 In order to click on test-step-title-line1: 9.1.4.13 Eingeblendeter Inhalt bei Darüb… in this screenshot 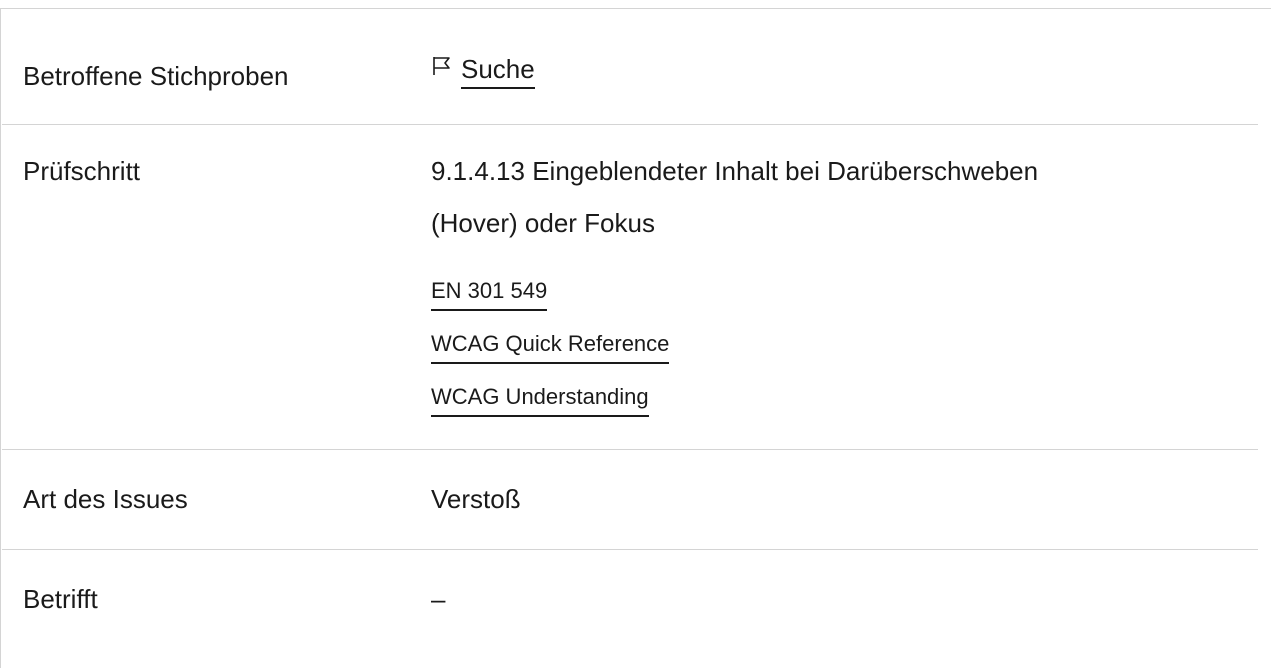, I will do `click(735, 171)`.